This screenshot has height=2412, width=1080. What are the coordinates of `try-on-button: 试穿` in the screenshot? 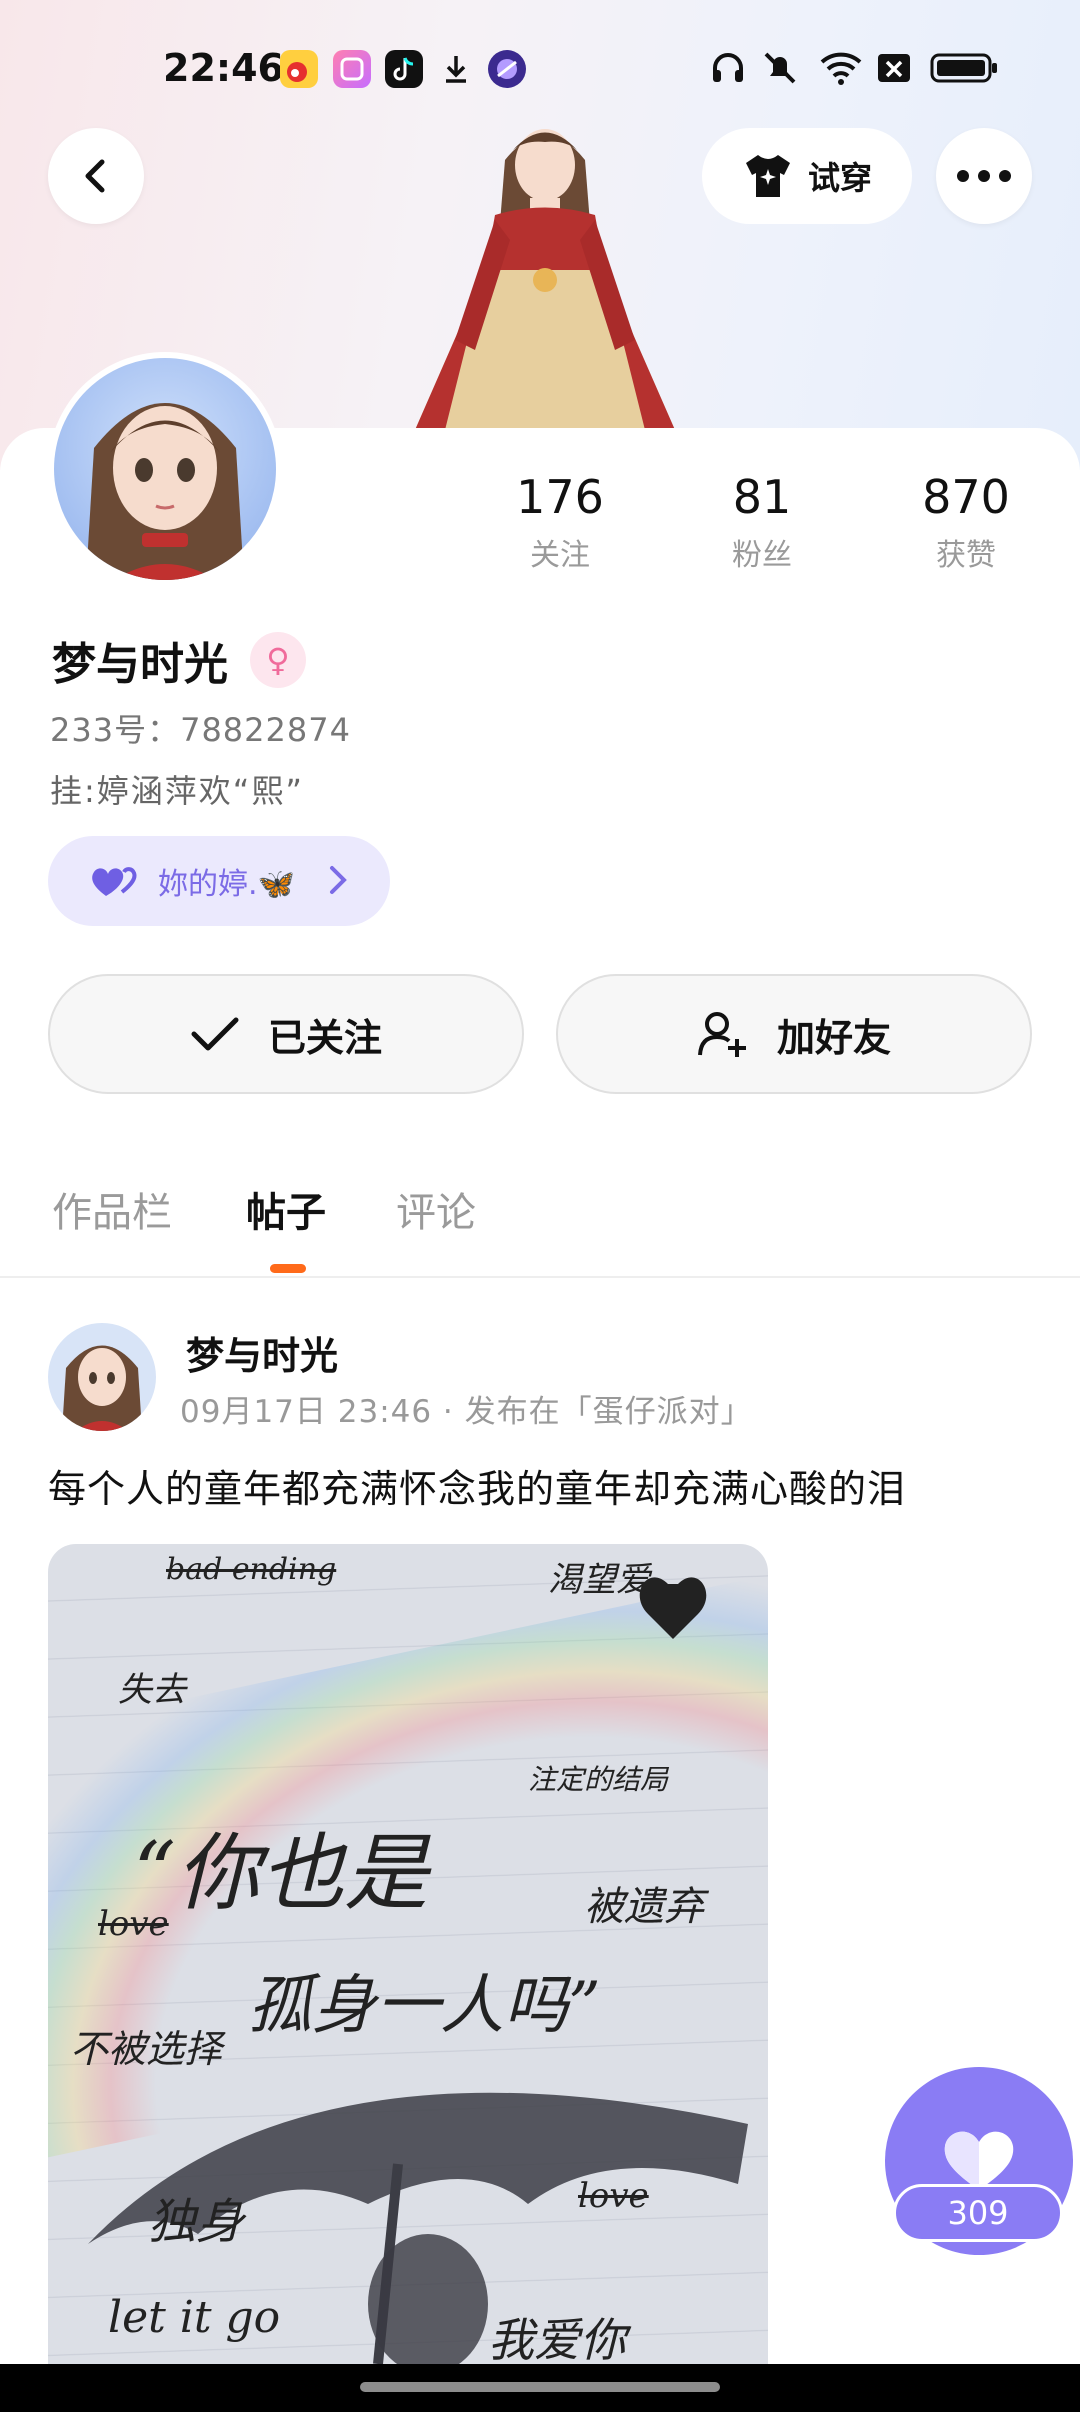 It's located at (807, 176).